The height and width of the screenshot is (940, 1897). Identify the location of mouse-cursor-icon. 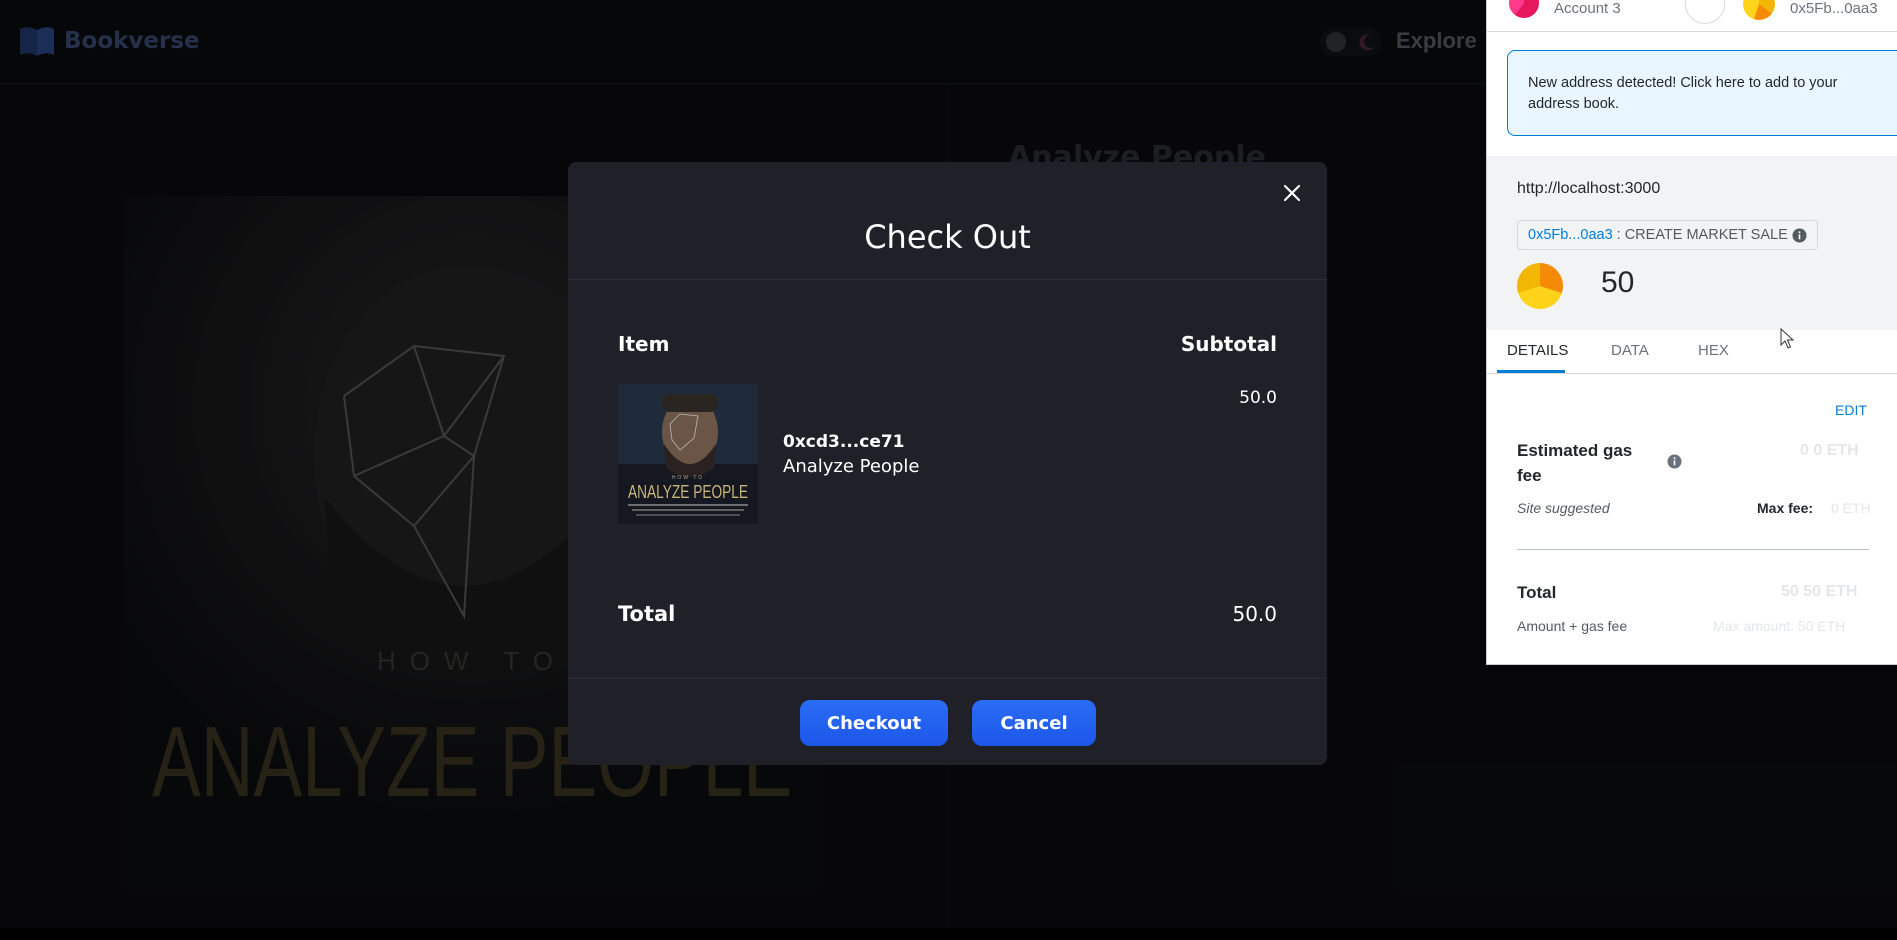
(1787, 338).